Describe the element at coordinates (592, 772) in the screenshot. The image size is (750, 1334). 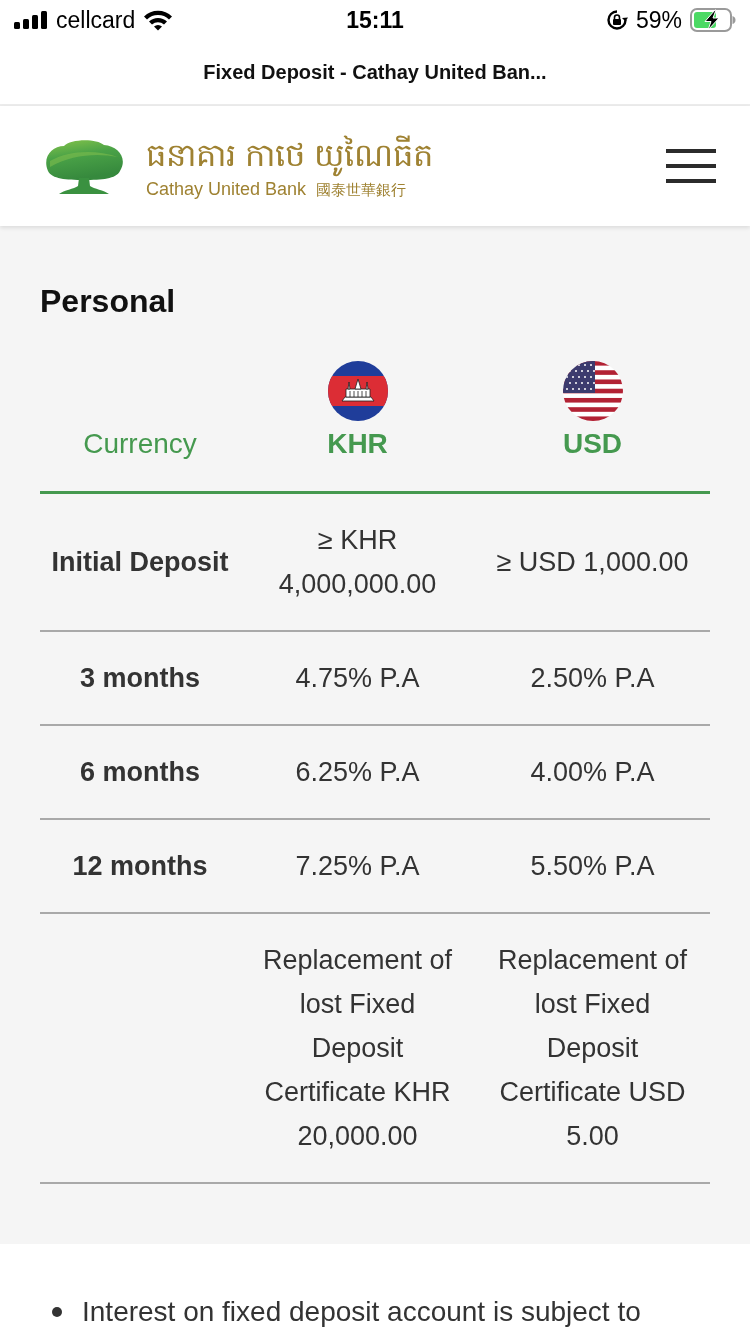
I see `table-cell-text: 4.00% P.A` at that location.